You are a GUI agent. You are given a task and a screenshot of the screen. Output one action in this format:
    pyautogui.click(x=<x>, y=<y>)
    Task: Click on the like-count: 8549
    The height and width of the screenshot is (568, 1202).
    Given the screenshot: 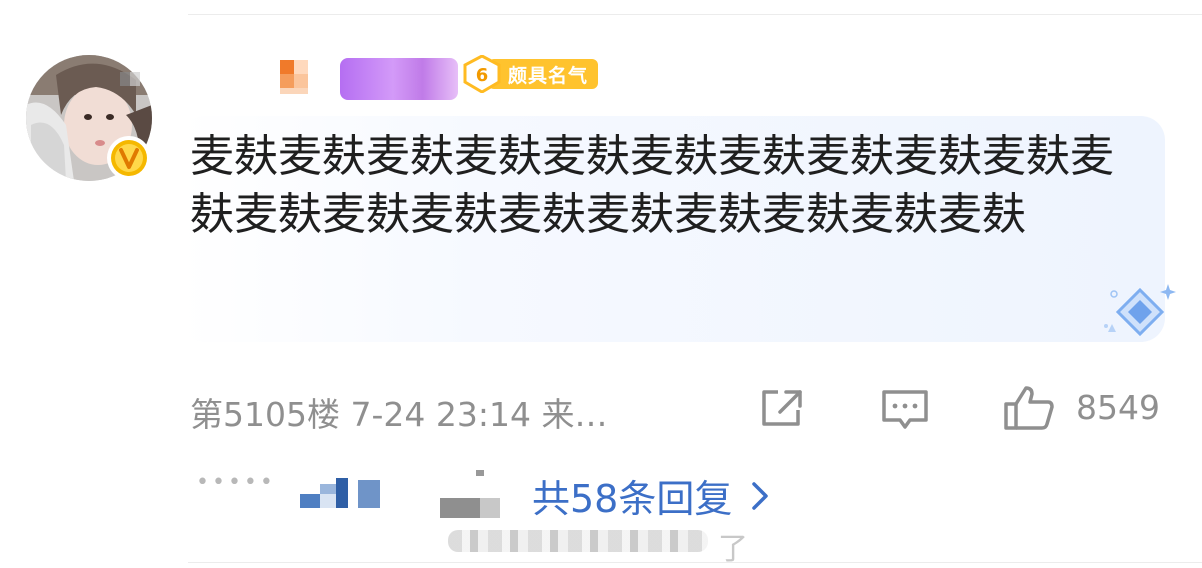 What is the action you would take?
    pyautogui.click(x=1118, y=407)
    